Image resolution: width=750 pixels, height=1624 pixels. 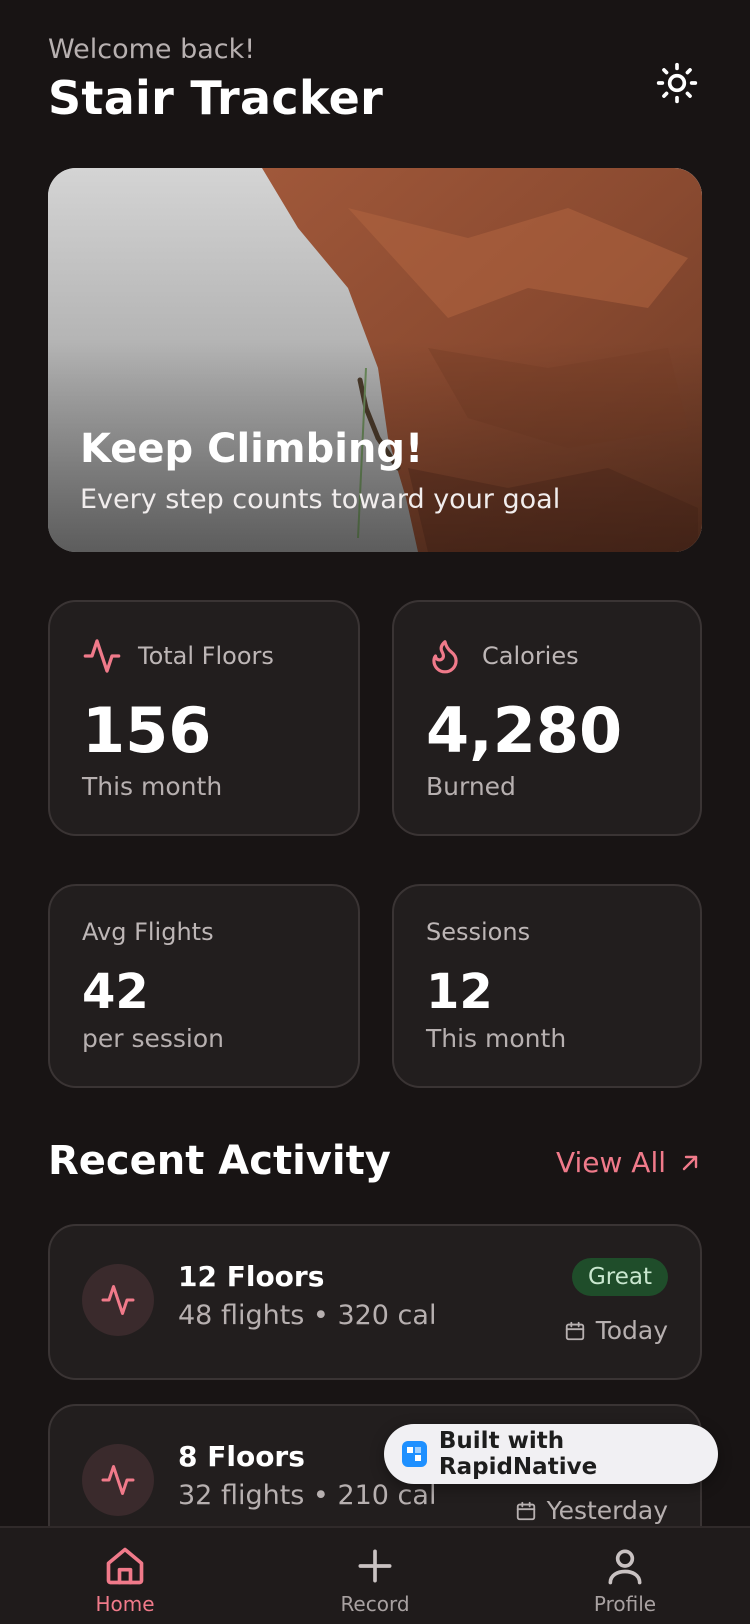 I want to click on stat-card-calories: Calories 4,280 Burned, so click(x=547, y=718).